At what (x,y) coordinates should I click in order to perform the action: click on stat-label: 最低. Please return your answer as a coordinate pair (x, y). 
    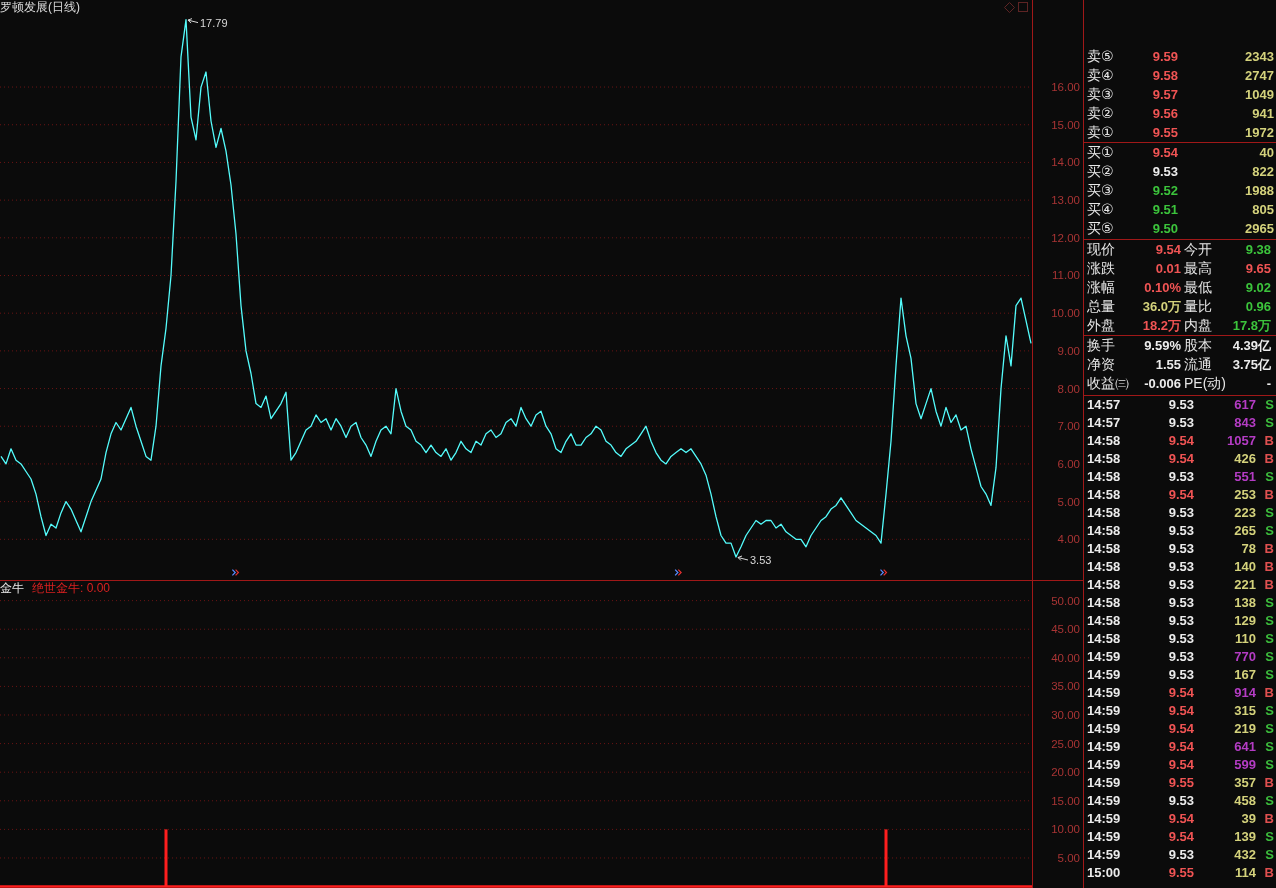
    Looking at the image, I should click on (1198, 287).